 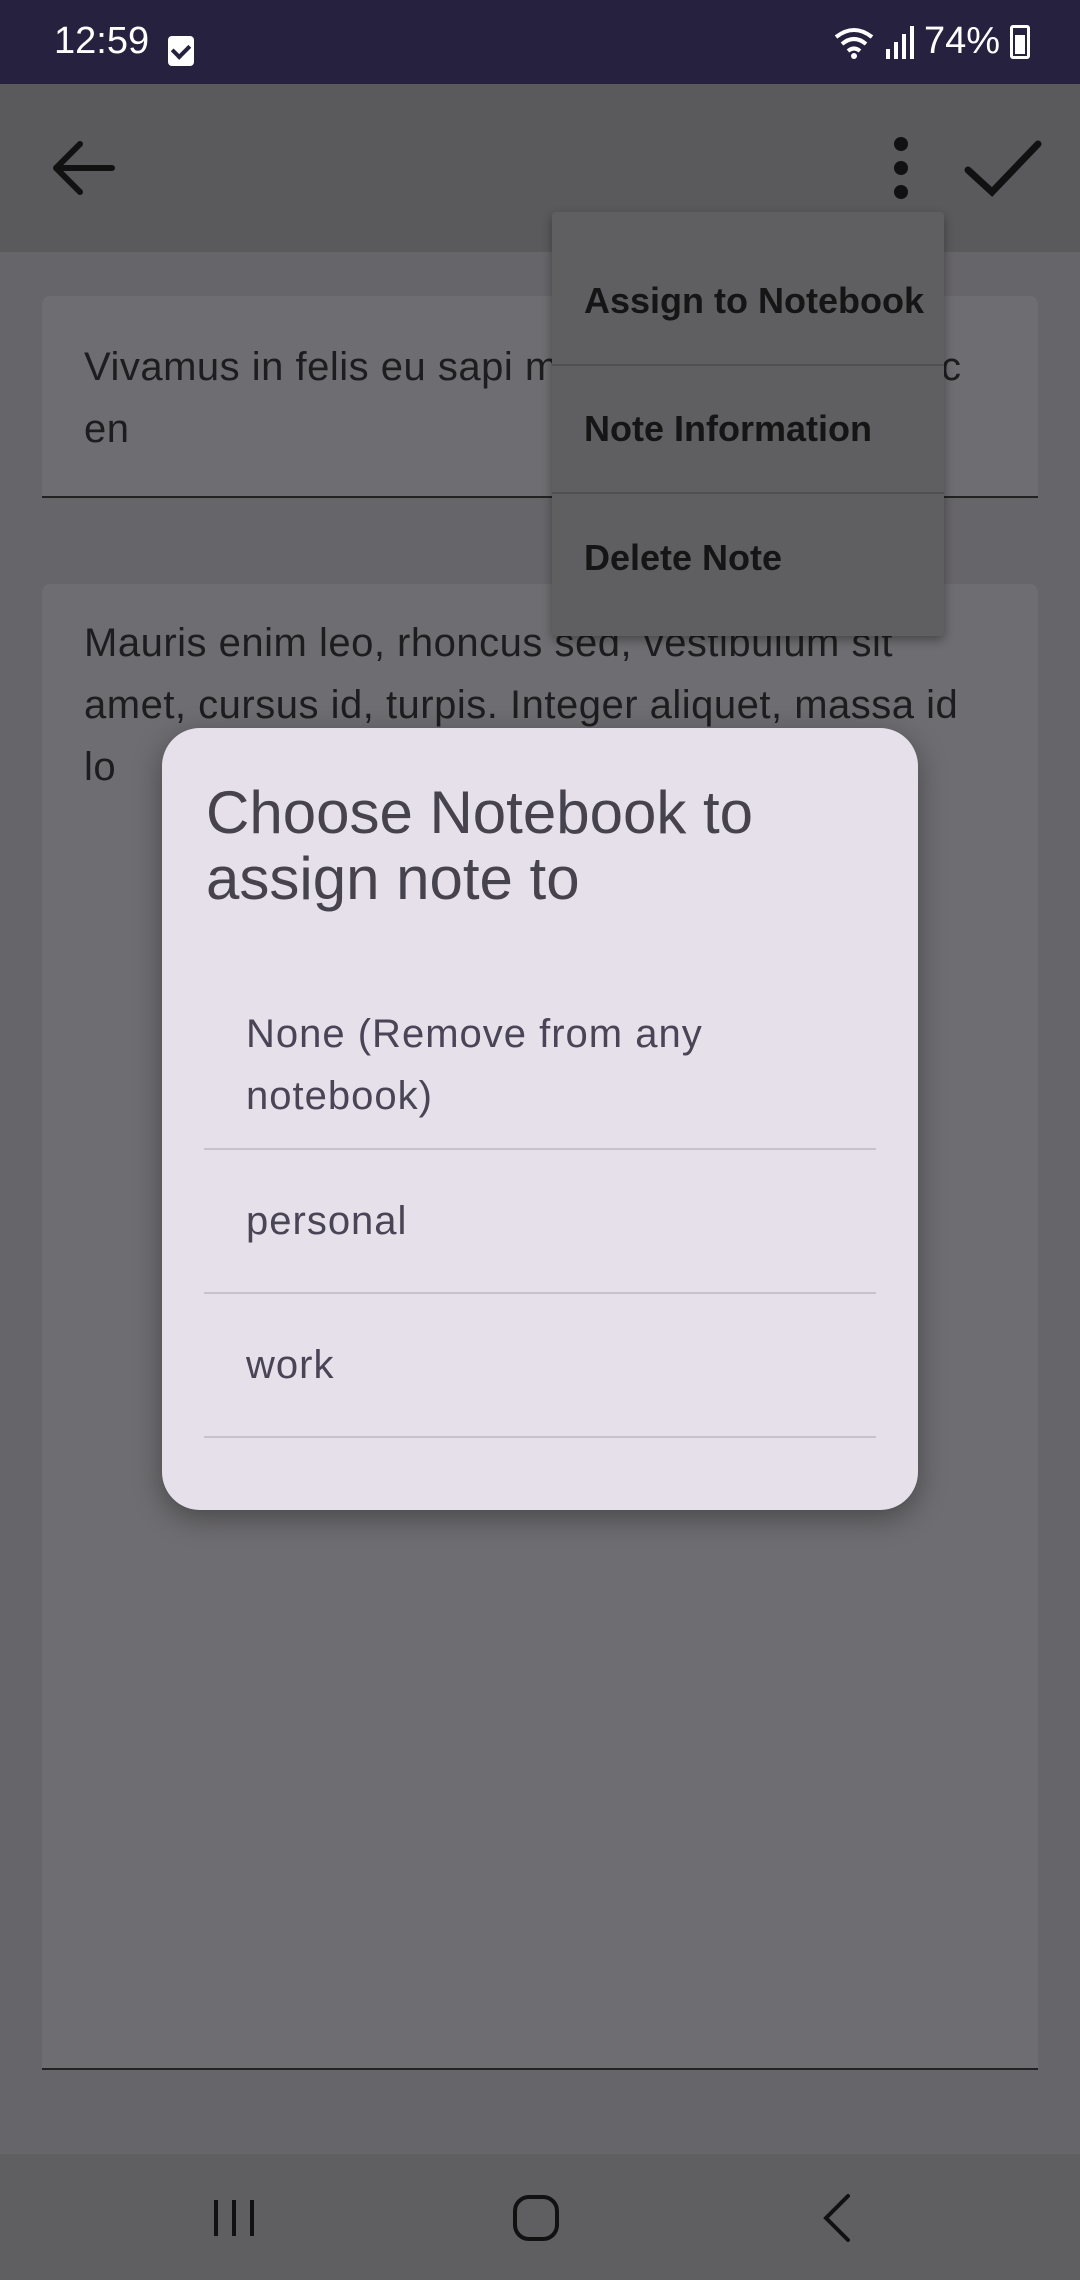 I want to click on save-button, so click(x=1003, y=168).